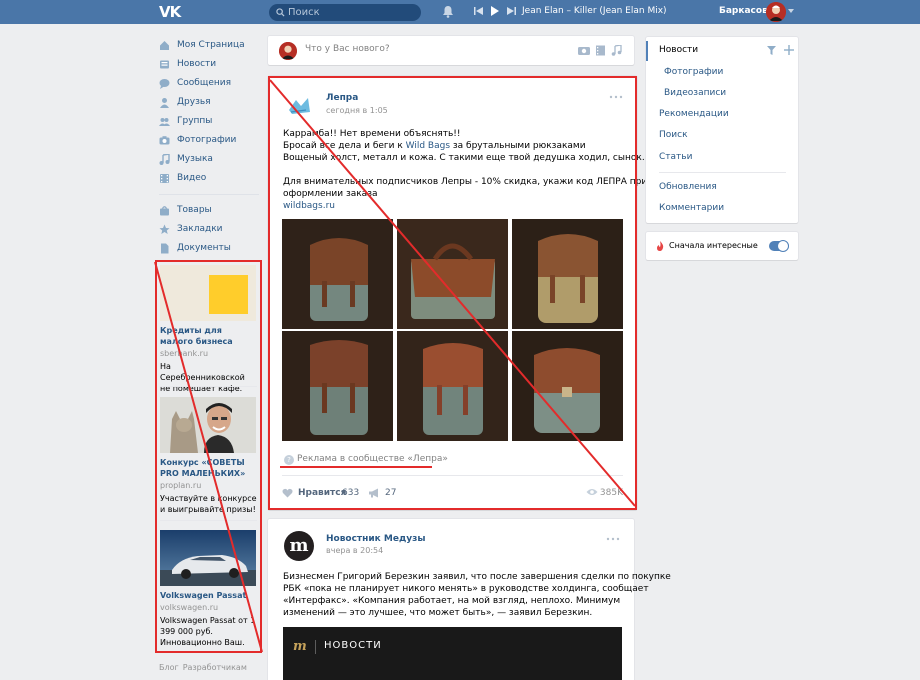 This screenshot has width=920, height=680. I want to click on user-avatar, so click(776, 12).